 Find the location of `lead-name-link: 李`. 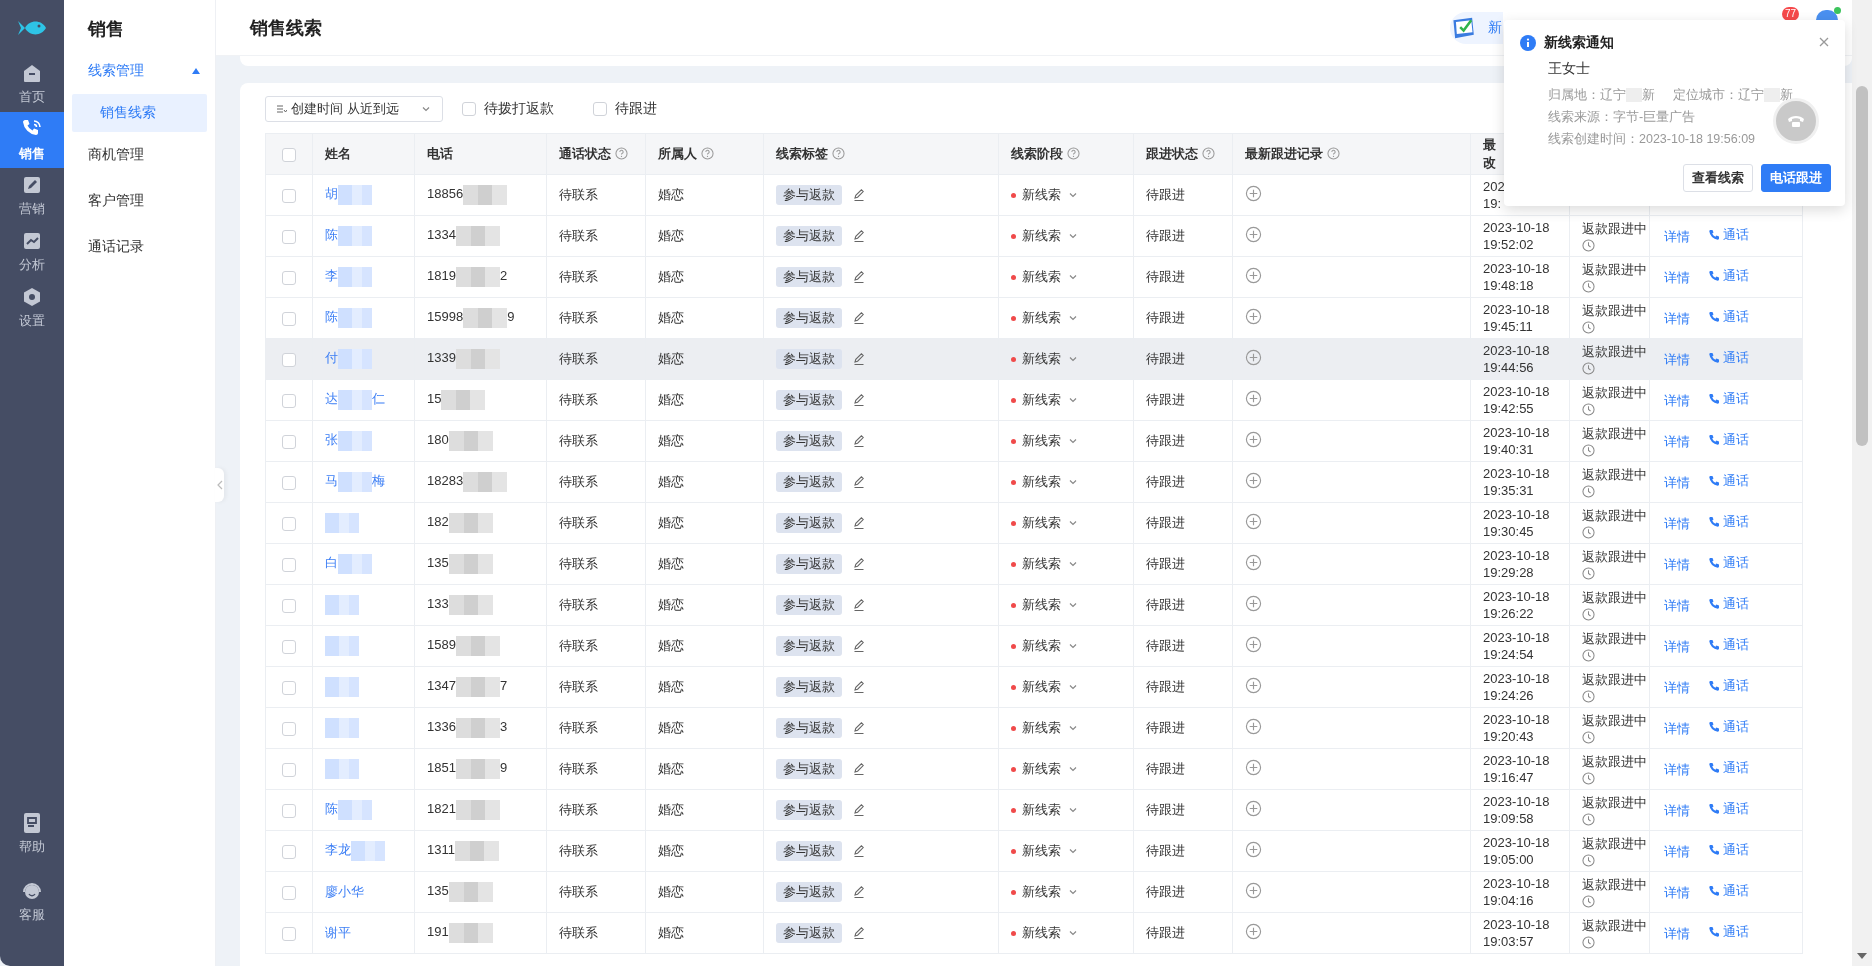

lead-name-link: 李 is located at coordinates (331, 276).